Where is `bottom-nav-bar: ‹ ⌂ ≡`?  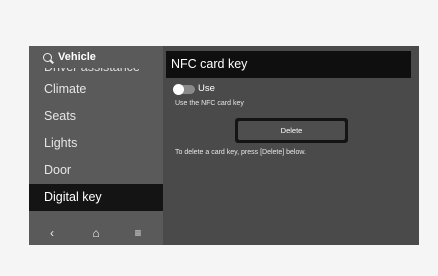 bottom-nav-bar: ‹ ⌂ ≡ is located at coordinates (96, 233).